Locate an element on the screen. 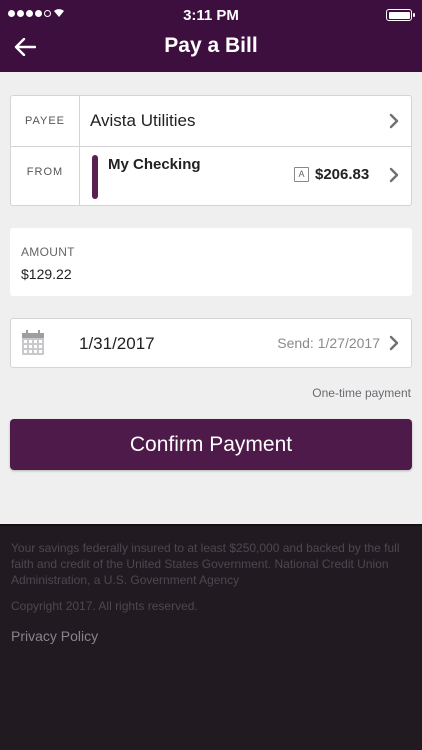  payment-frequency: One-time payment is located at coordinates (361, 393).